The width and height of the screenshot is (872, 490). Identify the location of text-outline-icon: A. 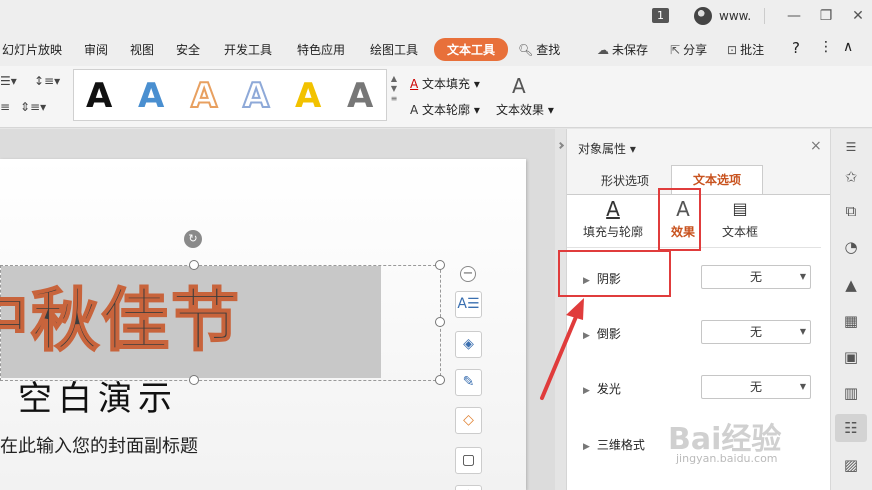
(414, 110).